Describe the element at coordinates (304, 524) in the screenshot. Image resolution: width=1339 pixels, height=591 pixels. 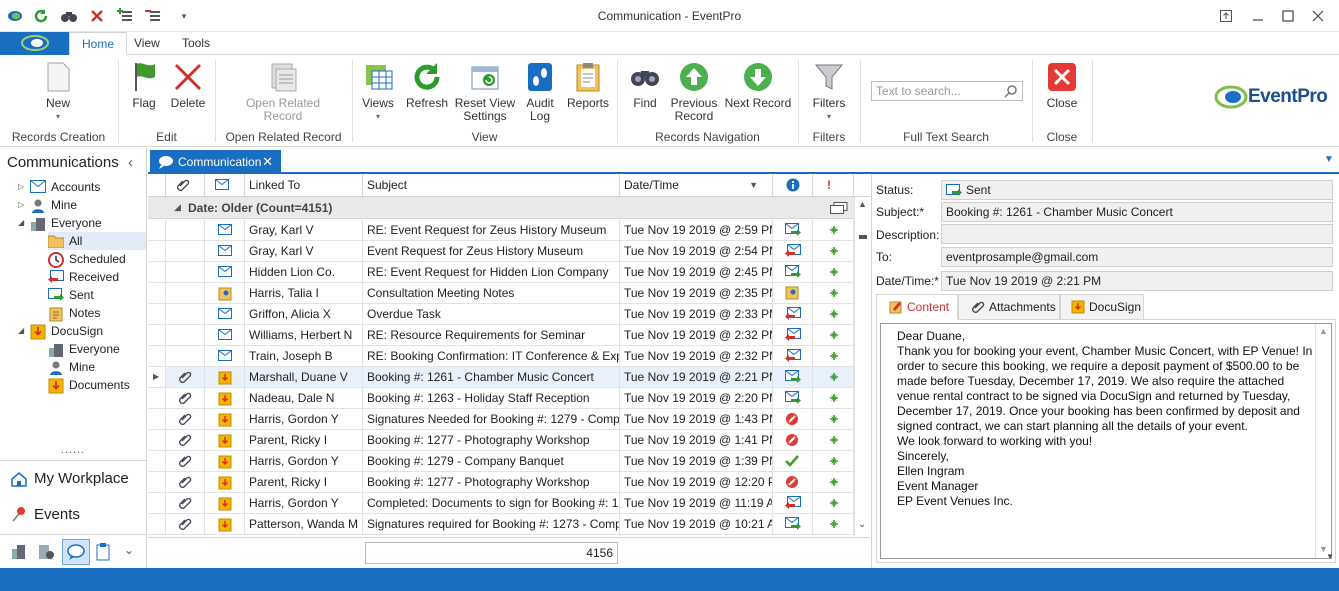
I see `linked-to-cell: Patterson, Wanda M` at that location.